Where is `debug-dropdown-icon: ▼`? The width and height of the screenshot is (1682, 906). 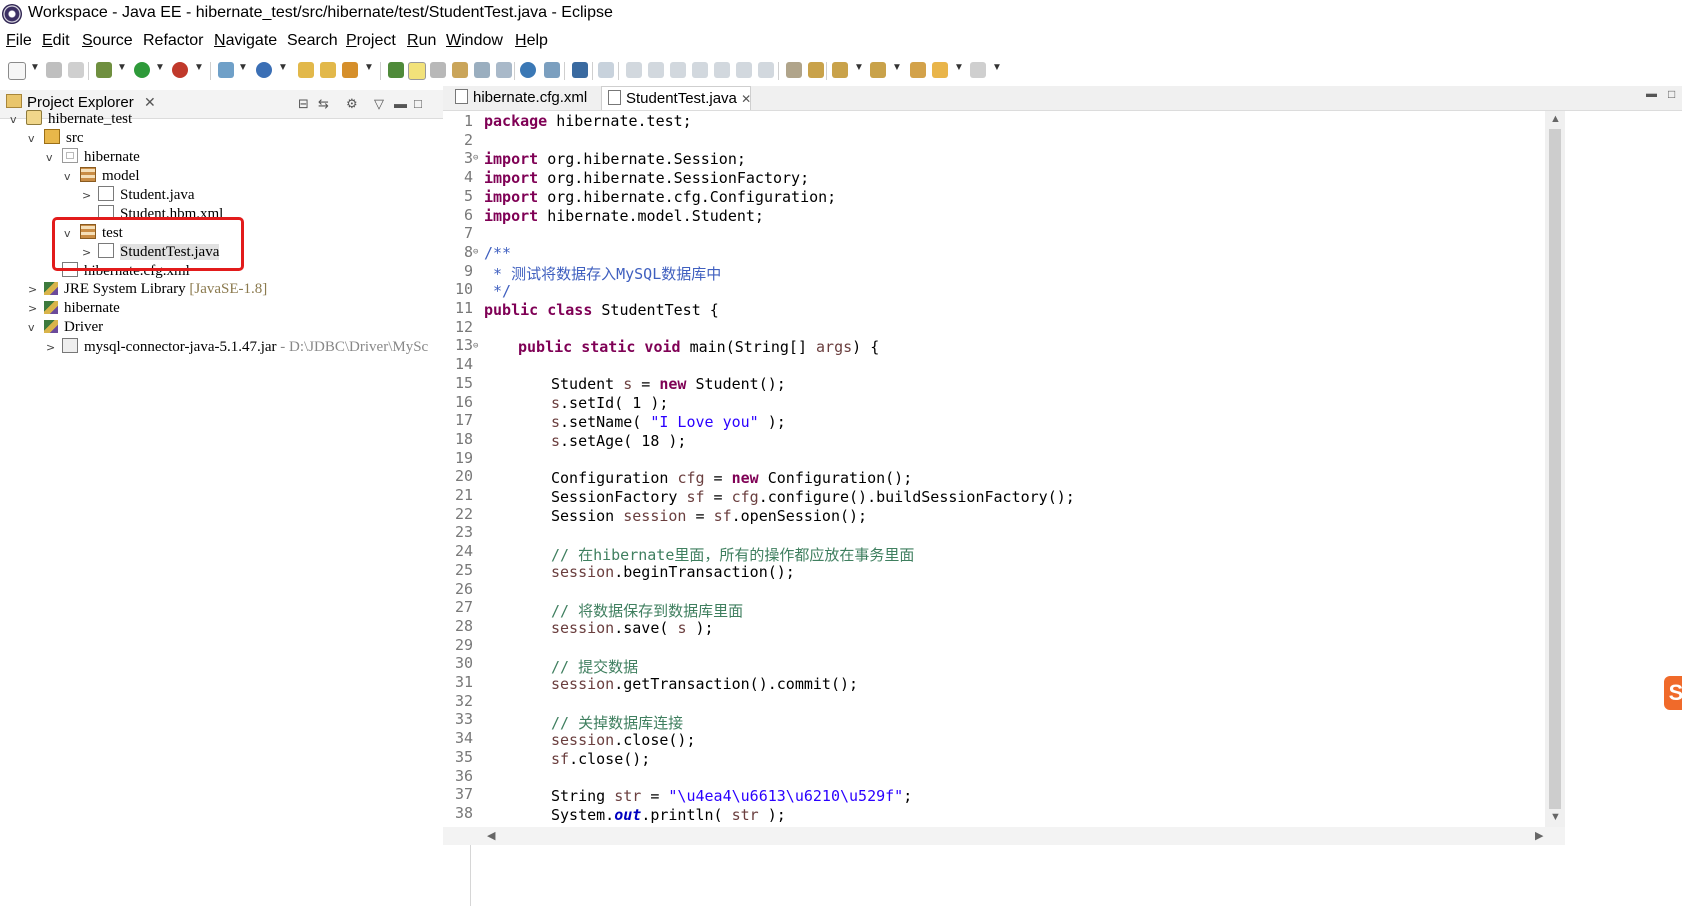 debug-dropdown-icon: ▼ is located at coordinates (122, 67).